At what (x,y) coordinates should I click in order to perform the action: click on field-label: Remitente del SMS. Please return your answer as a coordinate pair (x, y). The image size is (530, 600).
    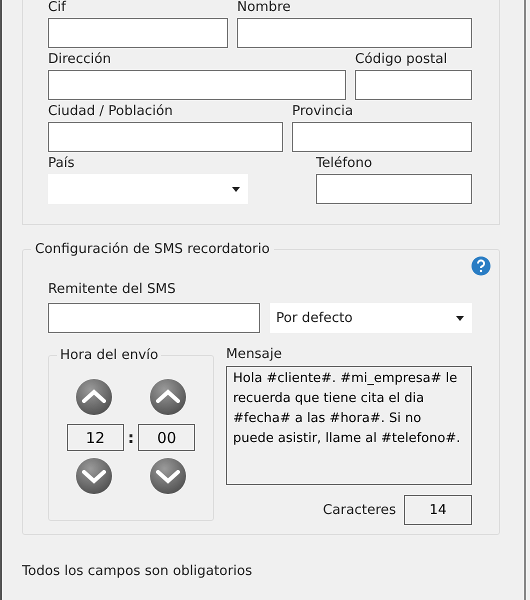
    Looking at the image, I should click on (112, 289).